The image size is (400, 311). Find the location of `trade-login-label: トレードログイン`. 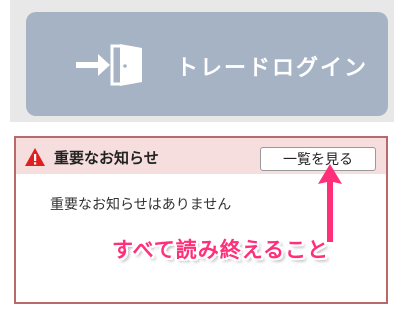

trade-login-label: トレードログイン is located at coordinates (272, 68).